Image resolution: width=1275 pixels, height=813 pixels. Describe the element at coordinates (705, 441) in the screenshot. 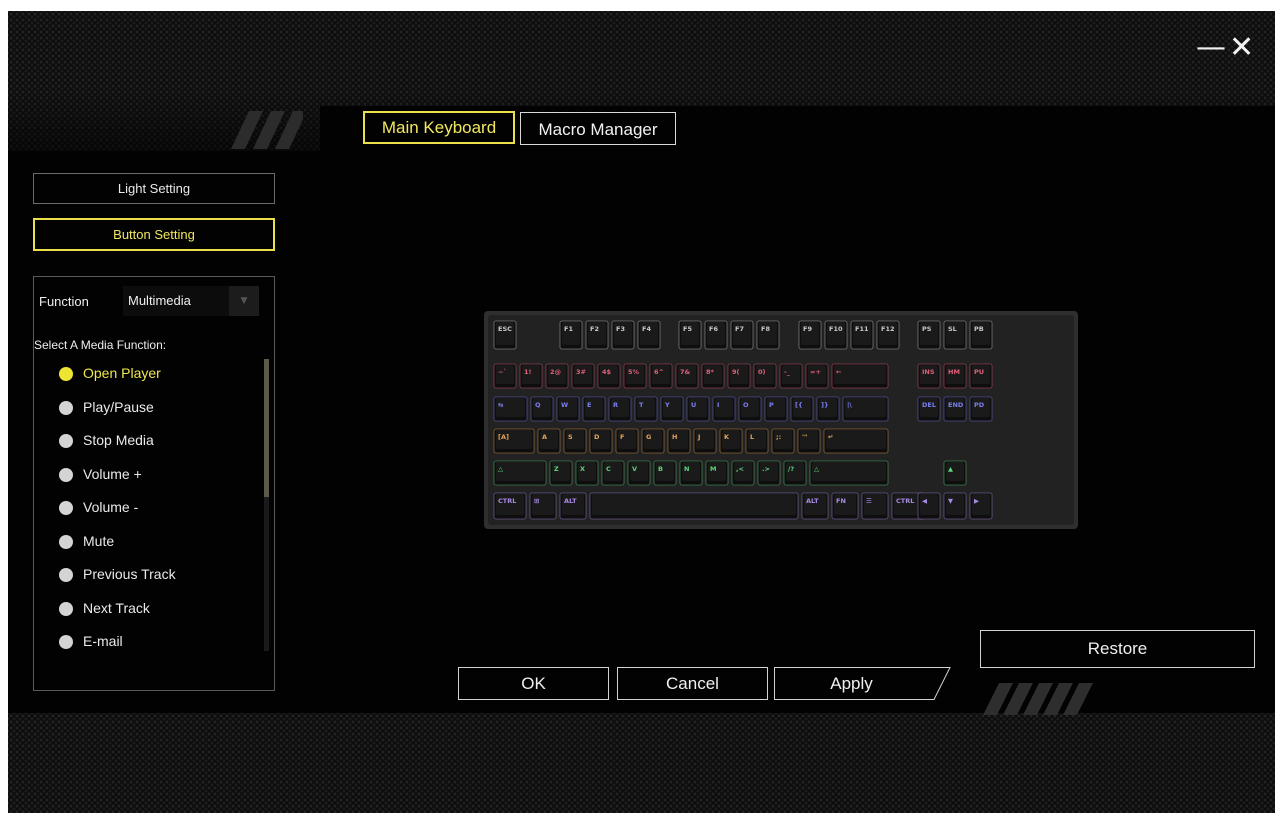

I see `keyboard-key: J` at that location.